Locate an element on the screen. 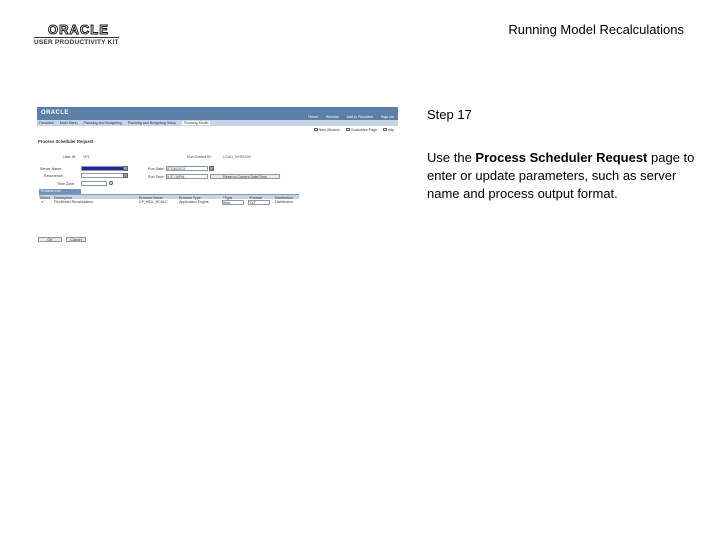 The height and width of the screenshot is (540, 720). cancel-button: Cancel is located at coordinates (76, 239).